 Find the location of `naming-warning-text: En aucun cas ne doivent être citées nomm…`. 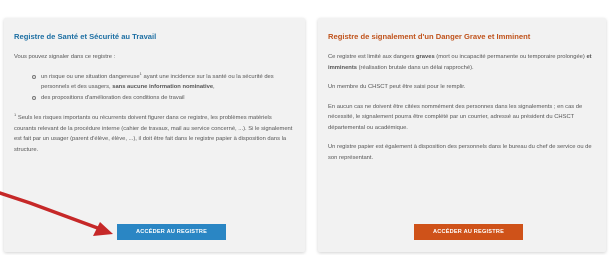

naming-warning-text: En aucun cas ne doivent être citées nomm… is located at coordinates (455, 117).